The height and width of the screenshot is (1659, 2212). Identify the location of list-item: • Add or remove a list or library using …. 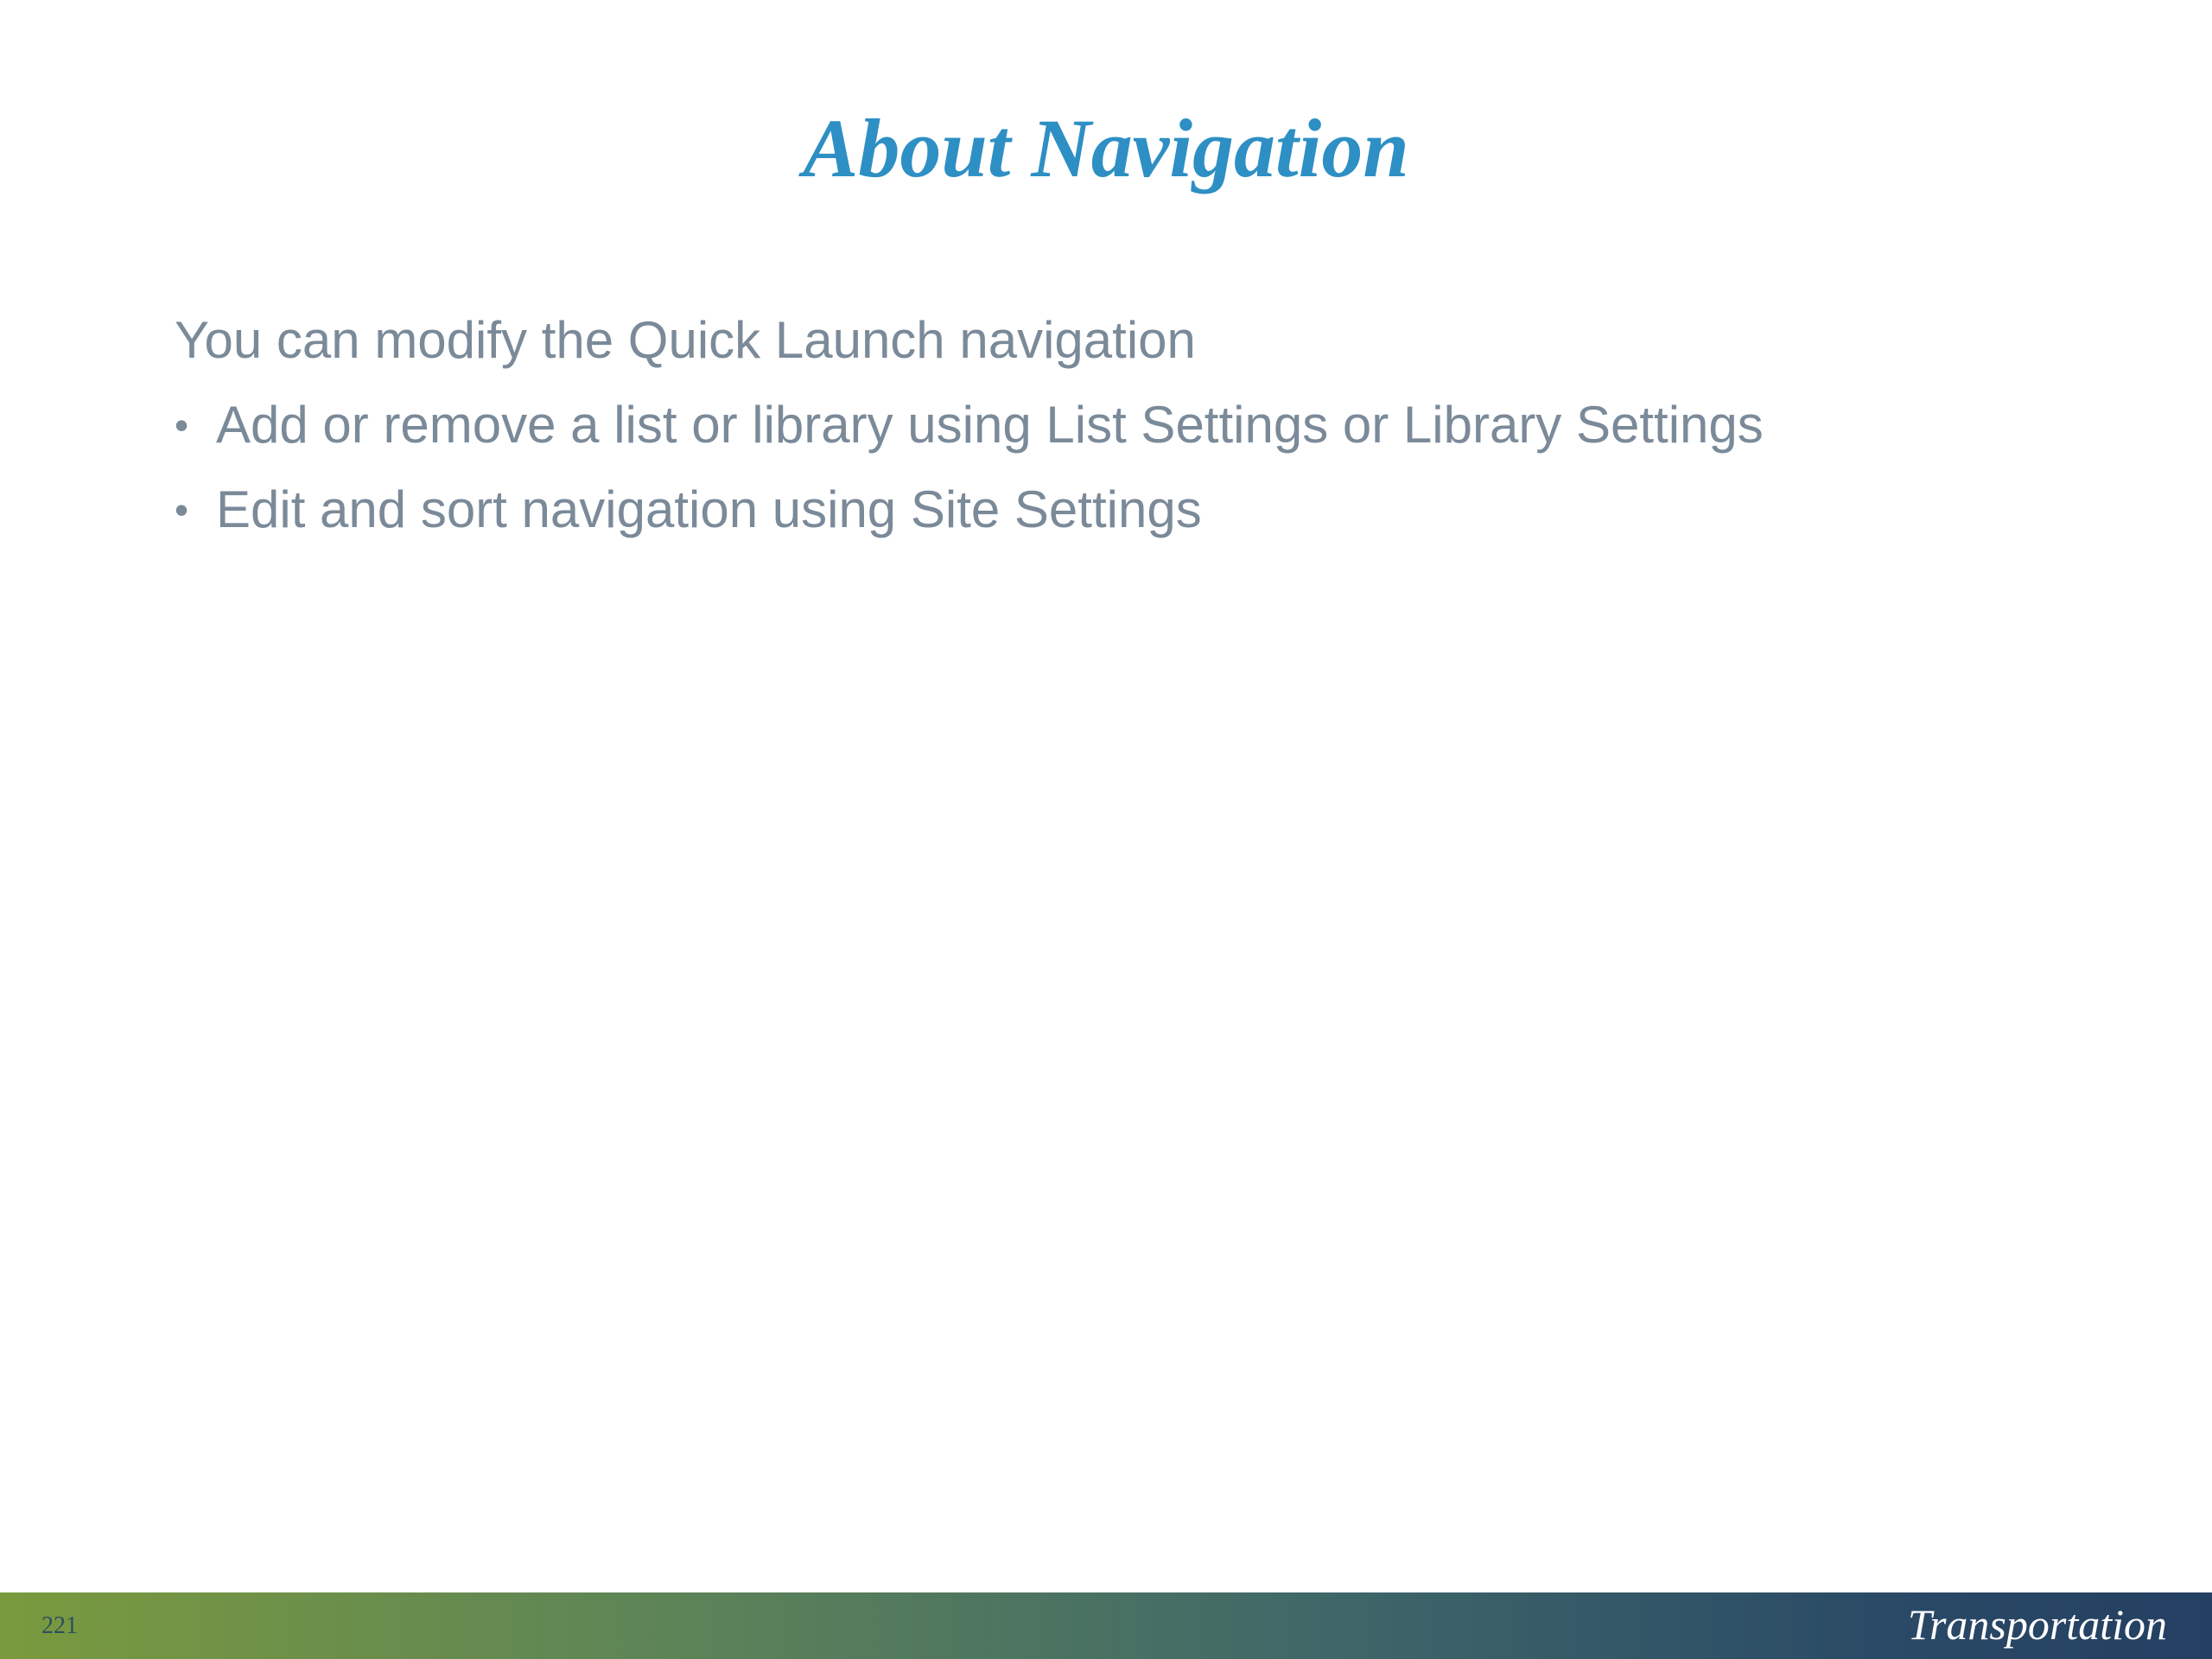
(1125, 425).